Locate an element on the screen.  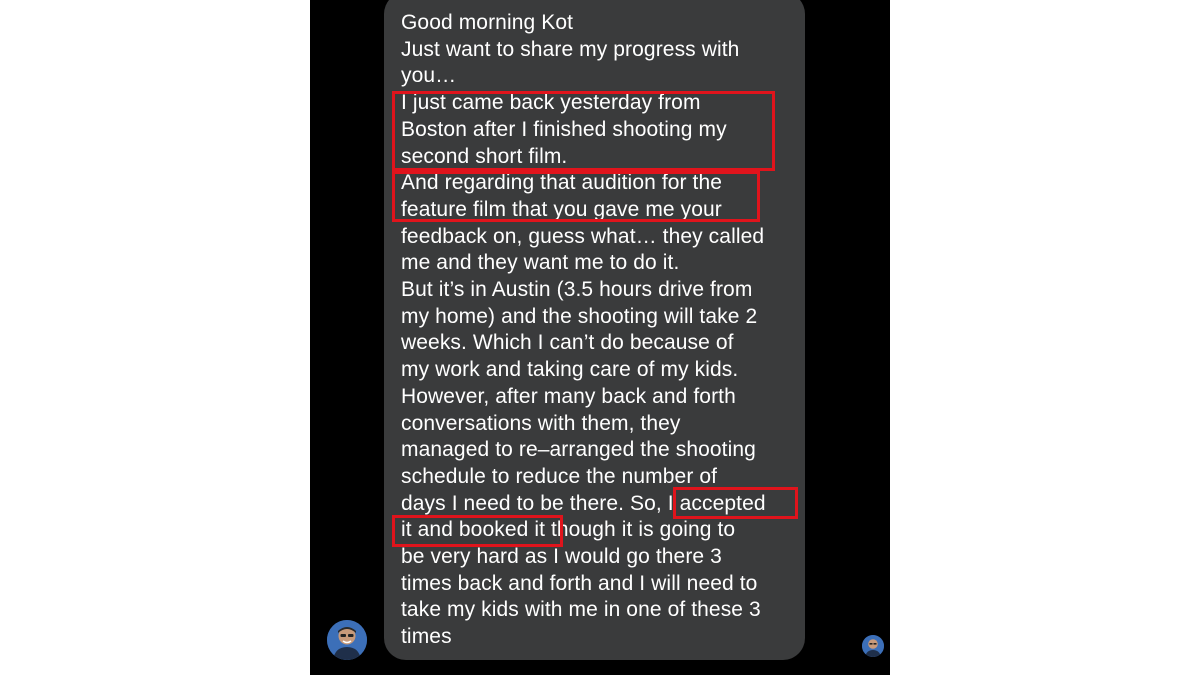
message-line: me and they want me to do it. is located at coordinates (540, 263).